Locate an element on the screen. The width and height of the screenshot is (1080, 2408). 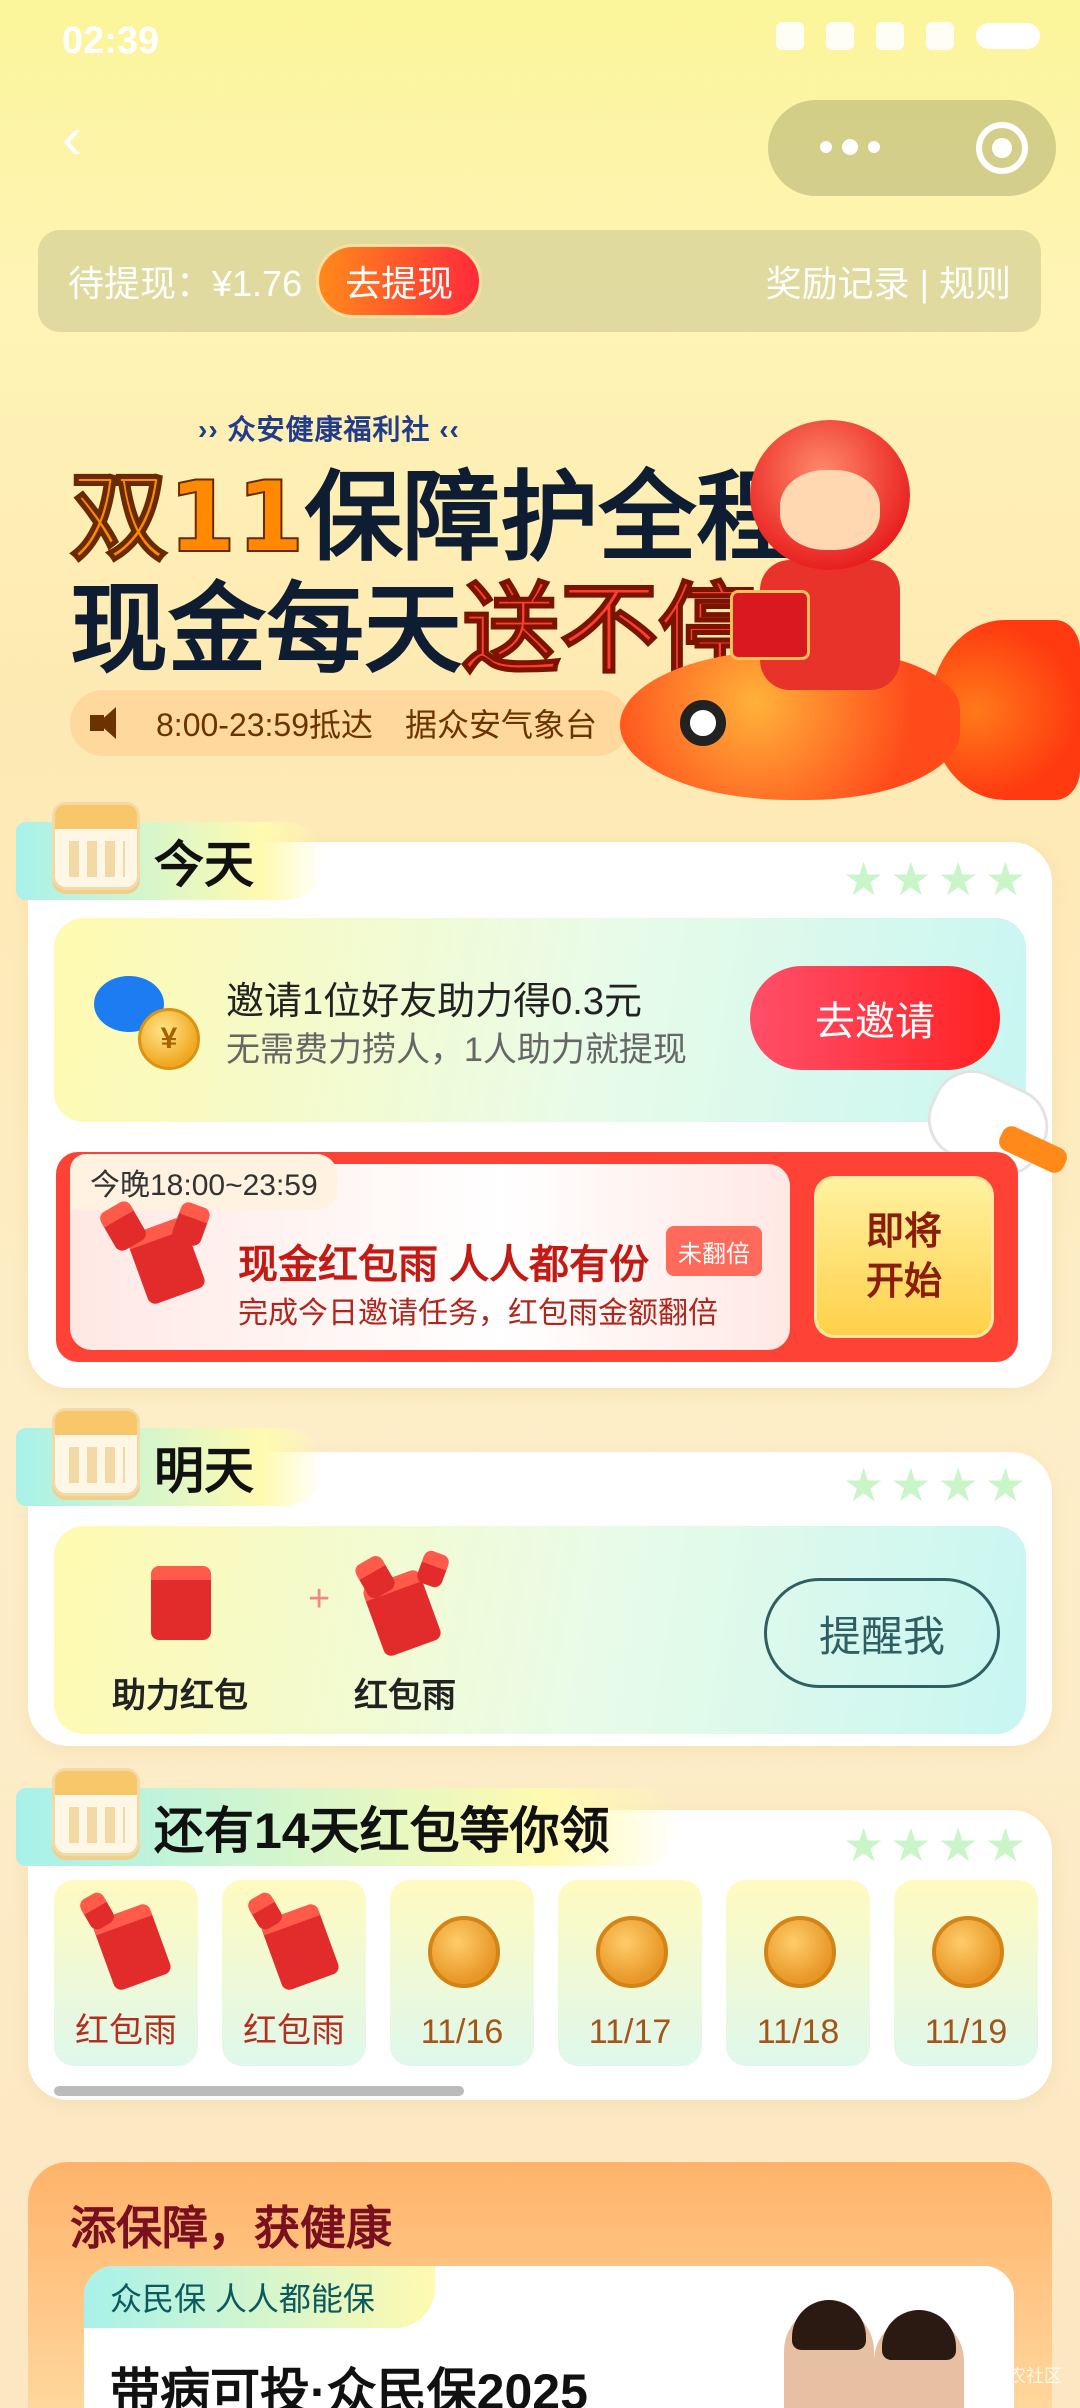
ticker-text: 8:00-23:59抵达 据众安气象台 is located at coordinates (377, 725).